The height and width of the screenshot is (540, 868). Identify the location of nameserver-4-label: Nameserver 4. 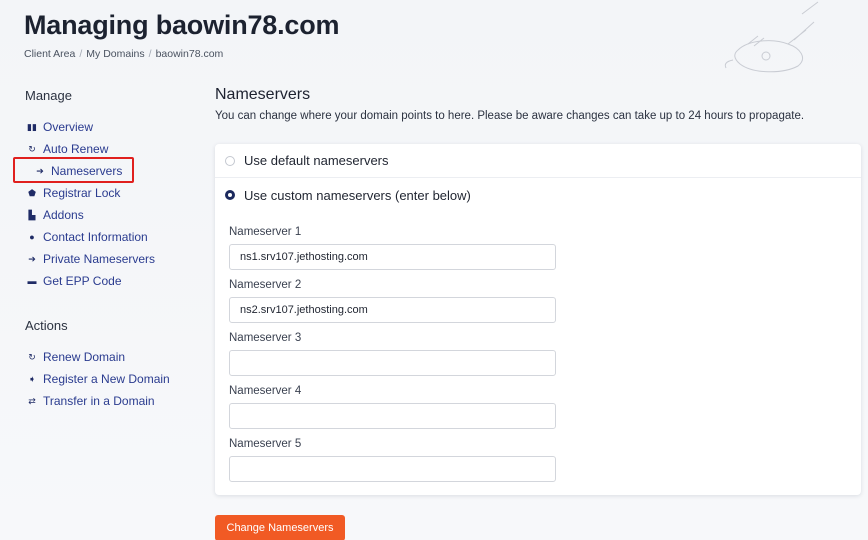
(265, 391).